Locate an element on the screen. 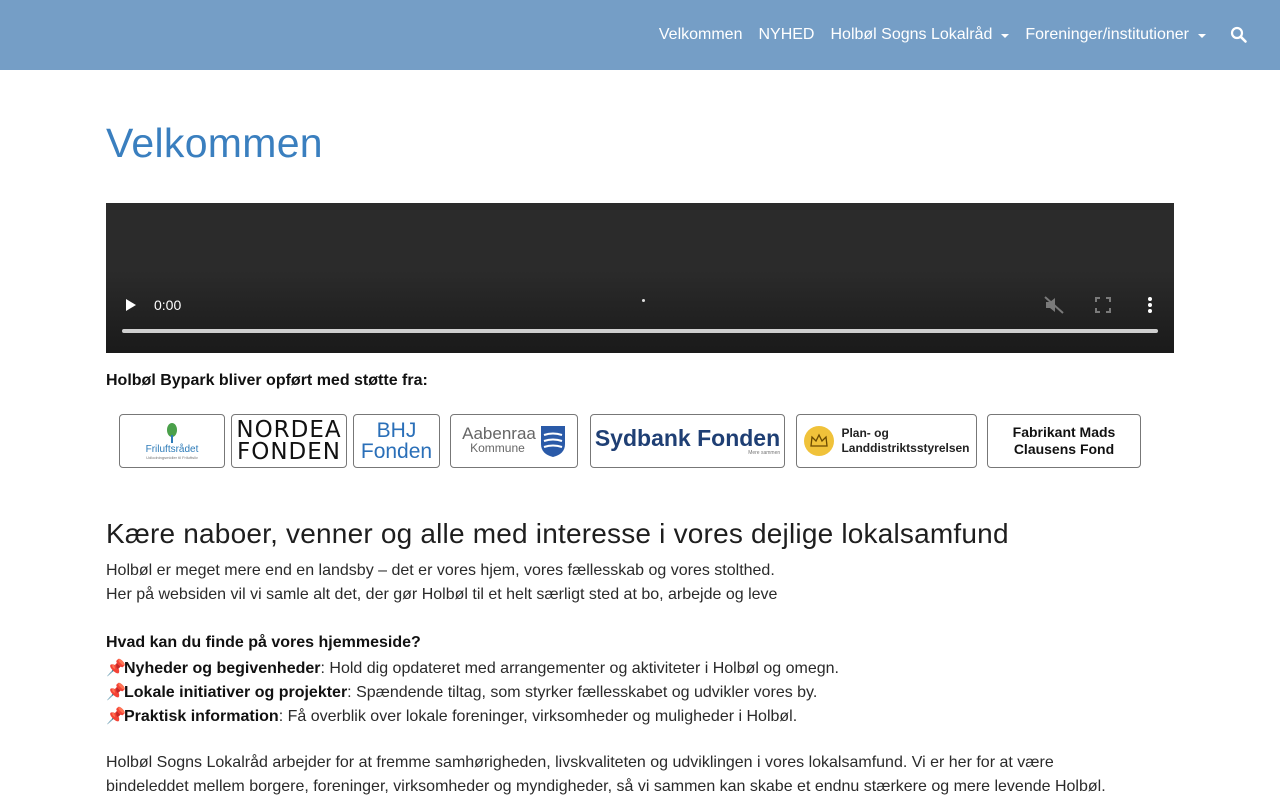  logo-text: Fonden is located at coordinates (396, 451).